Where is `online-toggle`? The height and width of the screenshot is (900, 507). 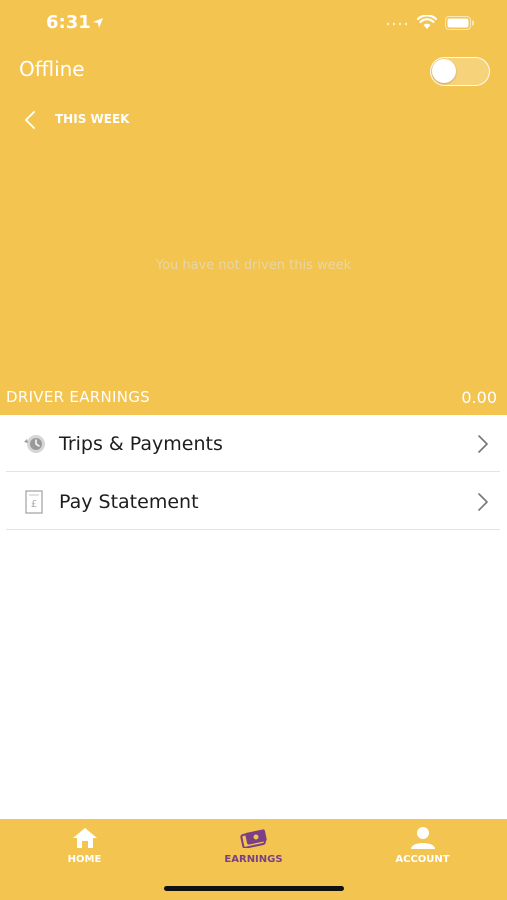 online-toggle is located at coordinates (460, 71).